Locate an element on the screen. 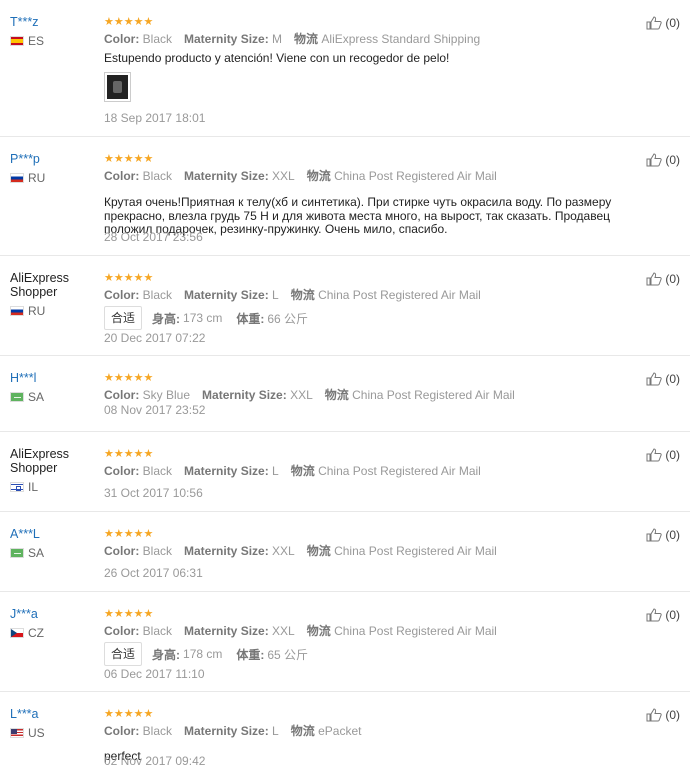 Image resolution: width=699 pixels, height=780 pixels. reviewer-name: J***a is located at coordinates (55, 614).